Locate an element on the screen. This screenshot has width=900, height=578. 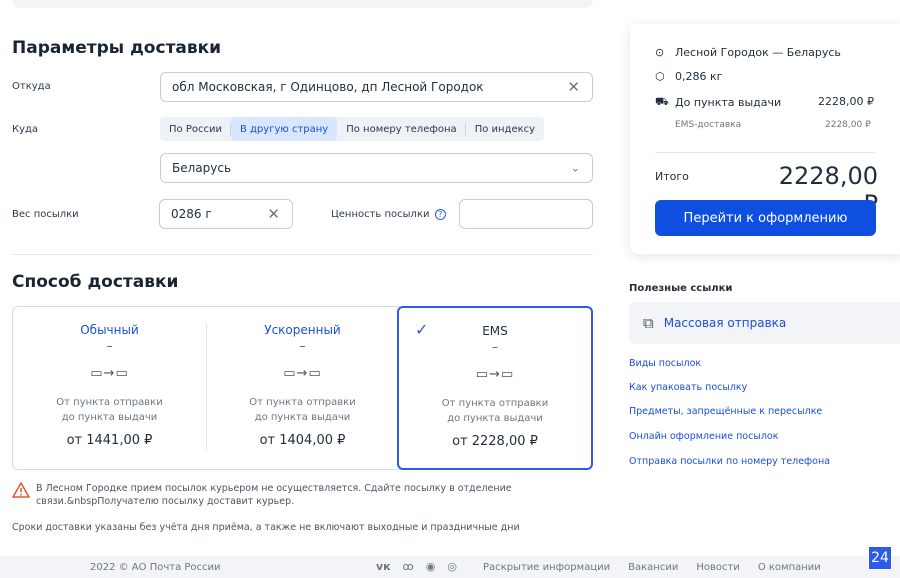
summary-to-point: ⛟ До пункта выдачи is located at coordinates (718, 102).